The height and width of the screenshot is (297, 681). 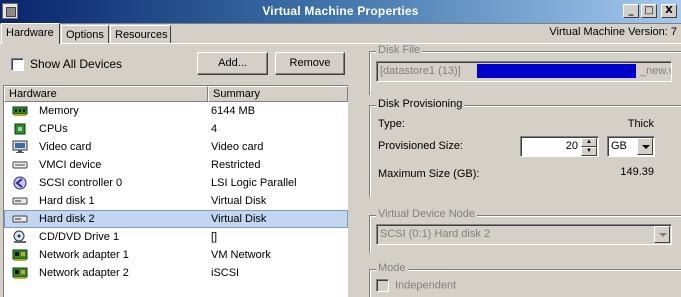 What do you see at coordinates (176, 219) in the screenshot?
I see `hardware-row-hard-disk-2: Hard disk 2 Virtual Disk` at bounding box center [176, 219].